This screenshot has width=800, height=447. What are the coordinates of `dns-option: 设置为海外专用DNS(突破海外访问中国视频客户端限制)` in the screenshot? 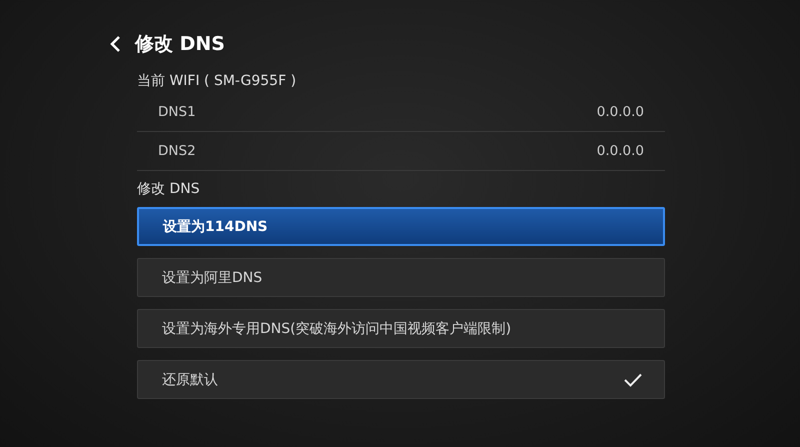 It's located at (401, 328).